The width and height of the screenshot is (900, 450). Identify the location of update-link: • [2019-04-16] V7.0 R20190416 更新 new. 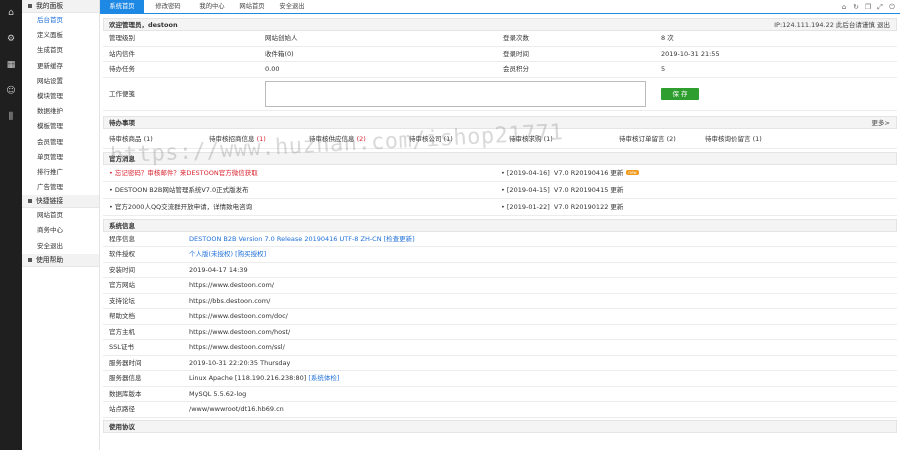
(570, 173).